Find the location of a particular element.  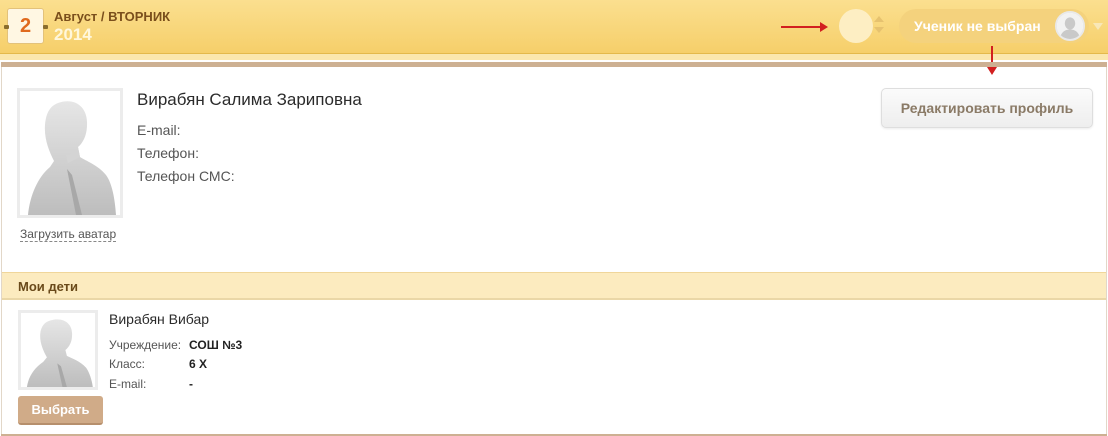

top-bar: 2 Август / ВТОРНИК 2014 Ученик не выбран is located at coordinates (554, 27).